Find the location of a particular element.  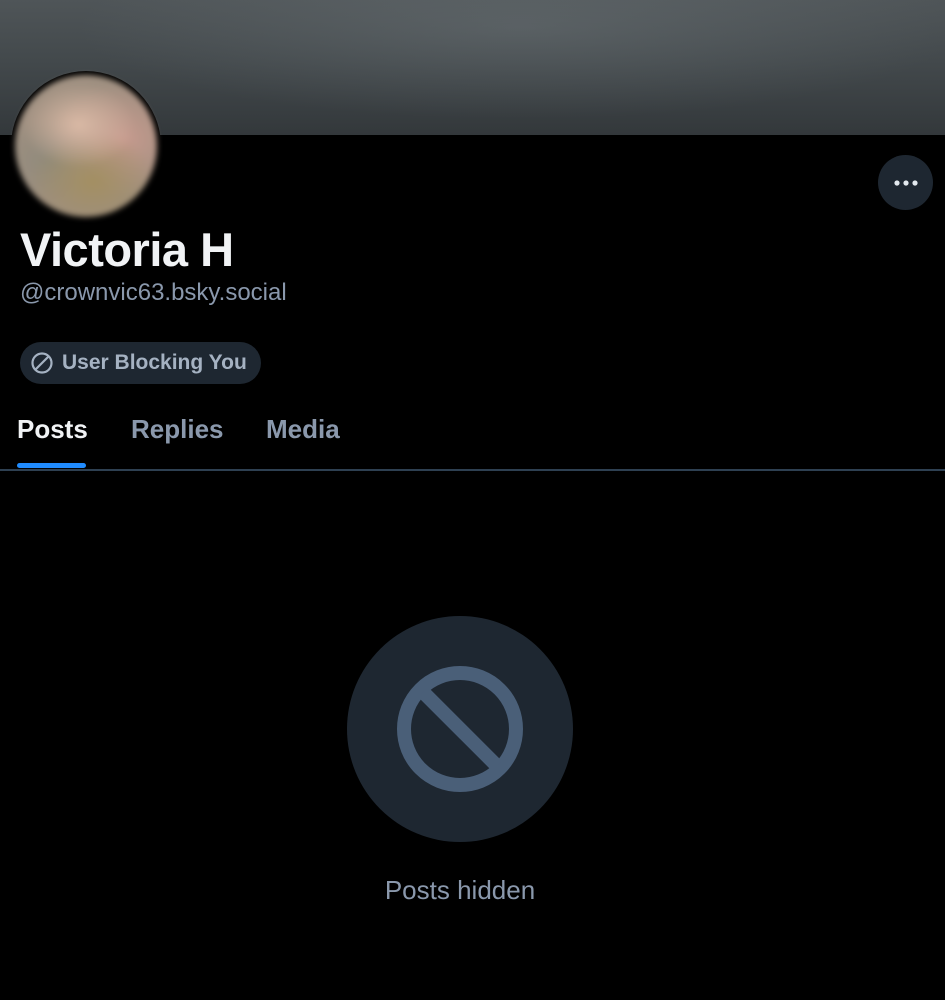

blocking-status-badge: User Blocking You is located at coordinates (140, 363).